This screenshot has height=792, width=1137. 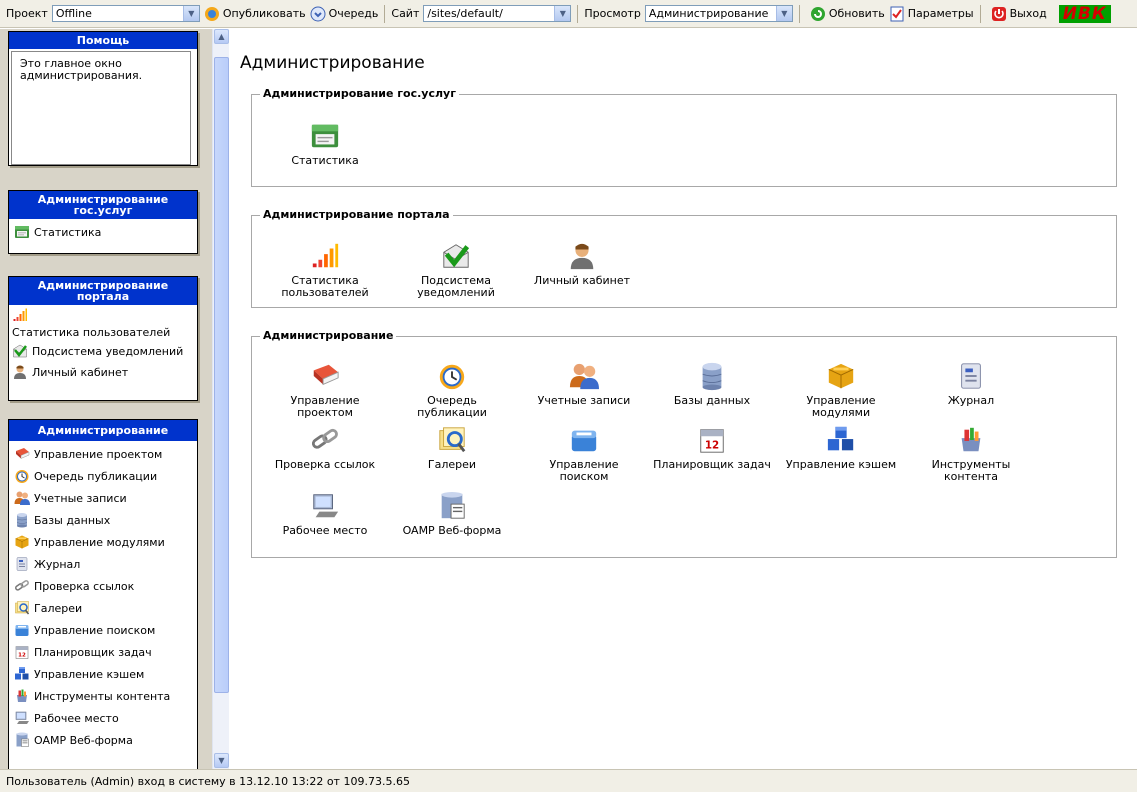 What do you see at coordinates (68, 232) in the screenshot?
I see `sidebar-item-label: Статистика` at bounding box center [68, 232].